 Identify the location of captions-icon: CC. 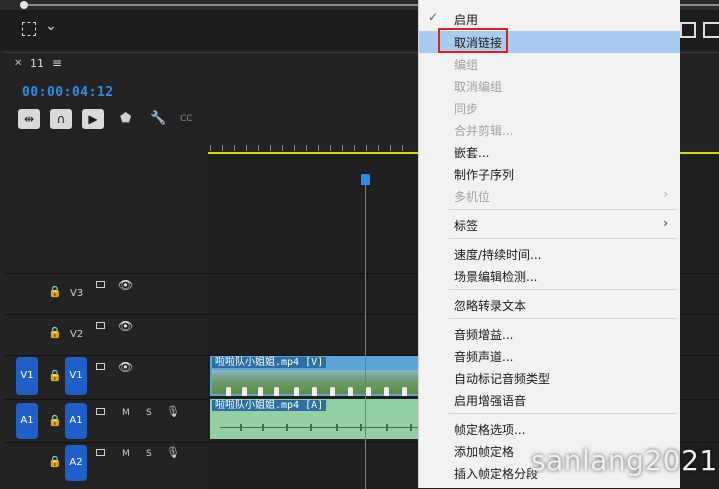
(186, 119).